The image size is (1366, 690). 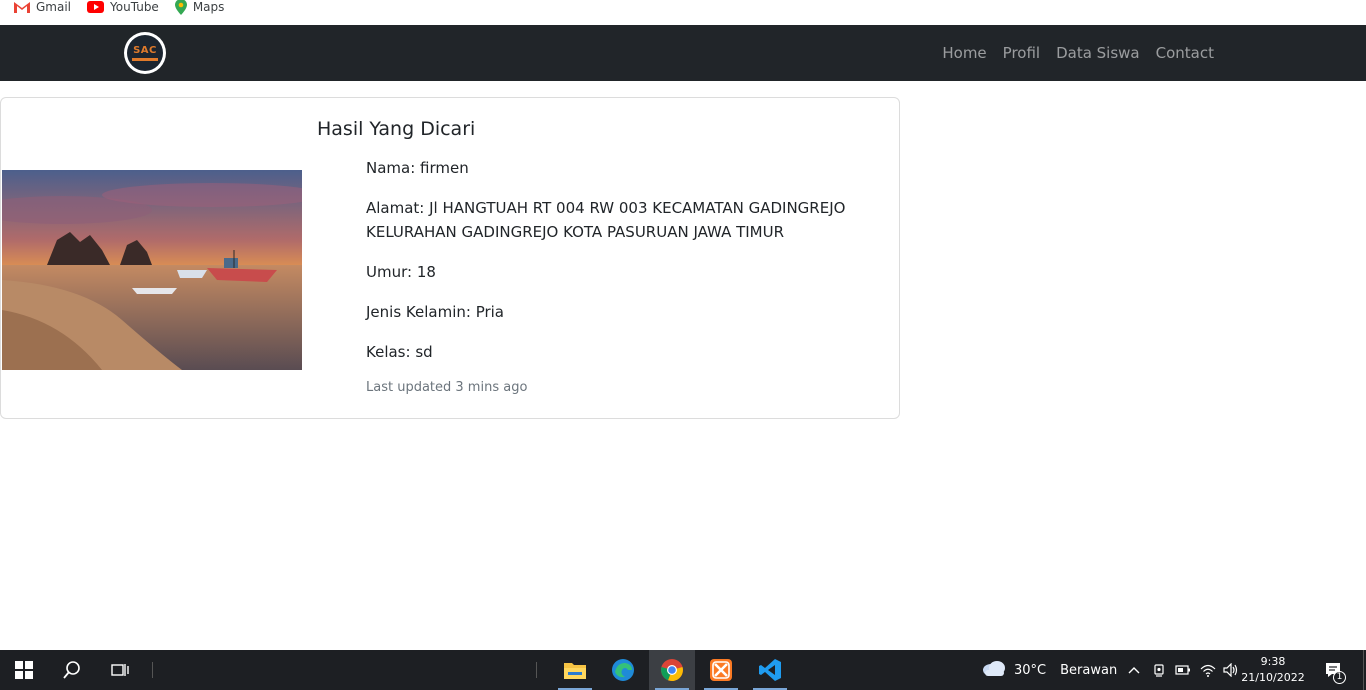 I want to click on chevron-up-icon, so click(x=1134, y=670).